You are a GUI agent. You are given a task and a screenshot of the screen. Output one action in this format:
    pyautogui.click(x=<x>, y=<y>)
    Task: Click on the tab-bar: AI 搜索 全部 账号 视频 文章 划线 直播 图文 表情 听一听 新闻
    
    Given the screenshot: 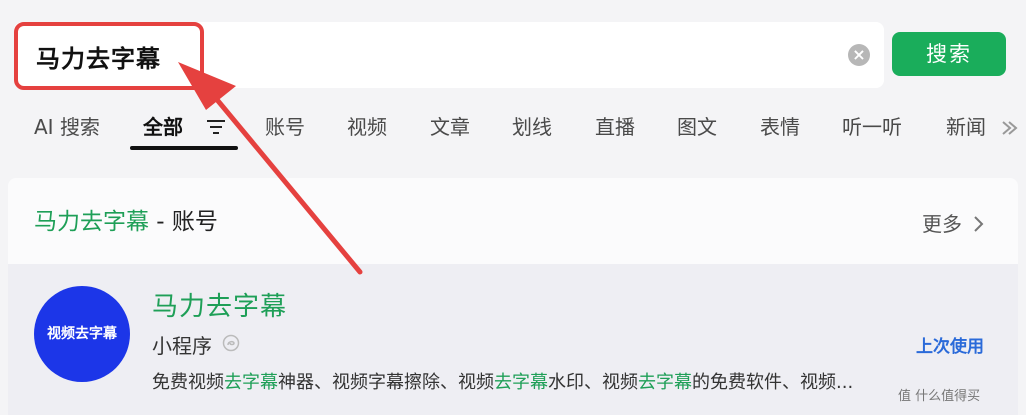 What is the action you would take?
    pyautogui.click(x=513, y=128)
    